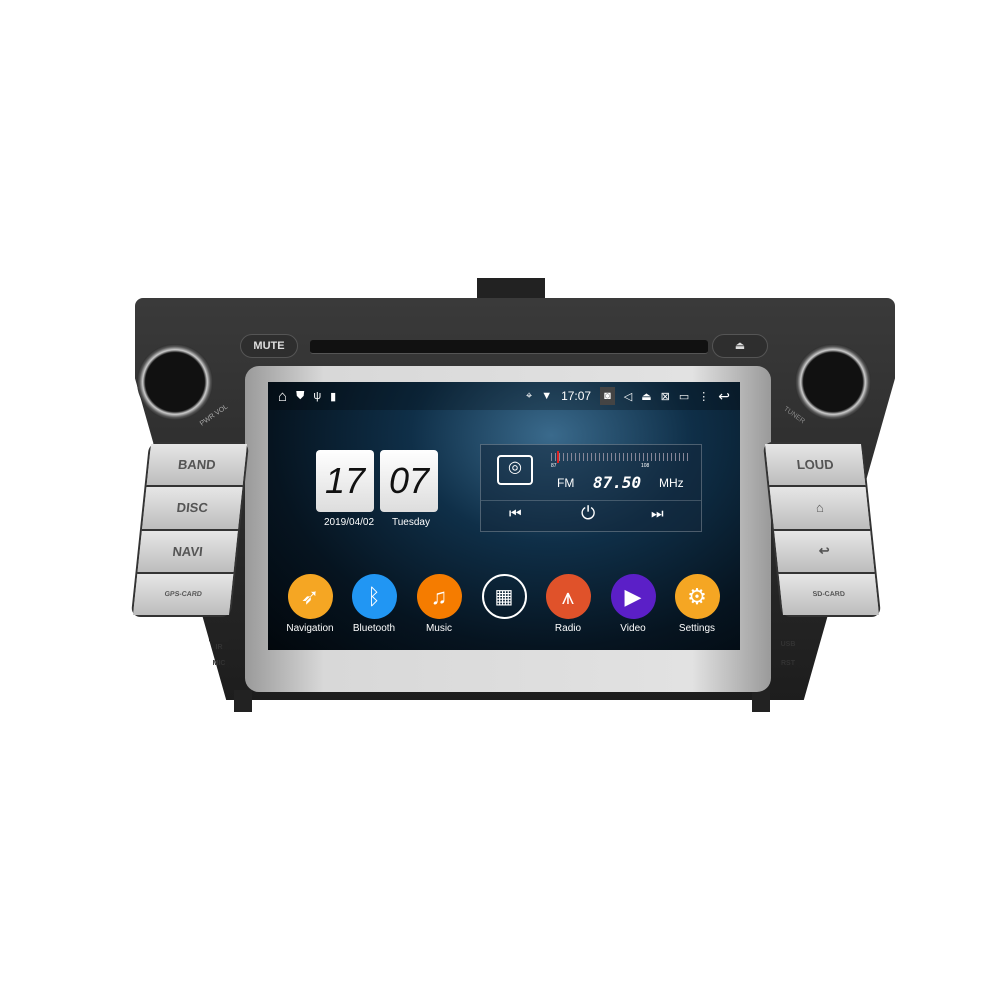  I want to click on rst-label: RST, so click(788, 663).